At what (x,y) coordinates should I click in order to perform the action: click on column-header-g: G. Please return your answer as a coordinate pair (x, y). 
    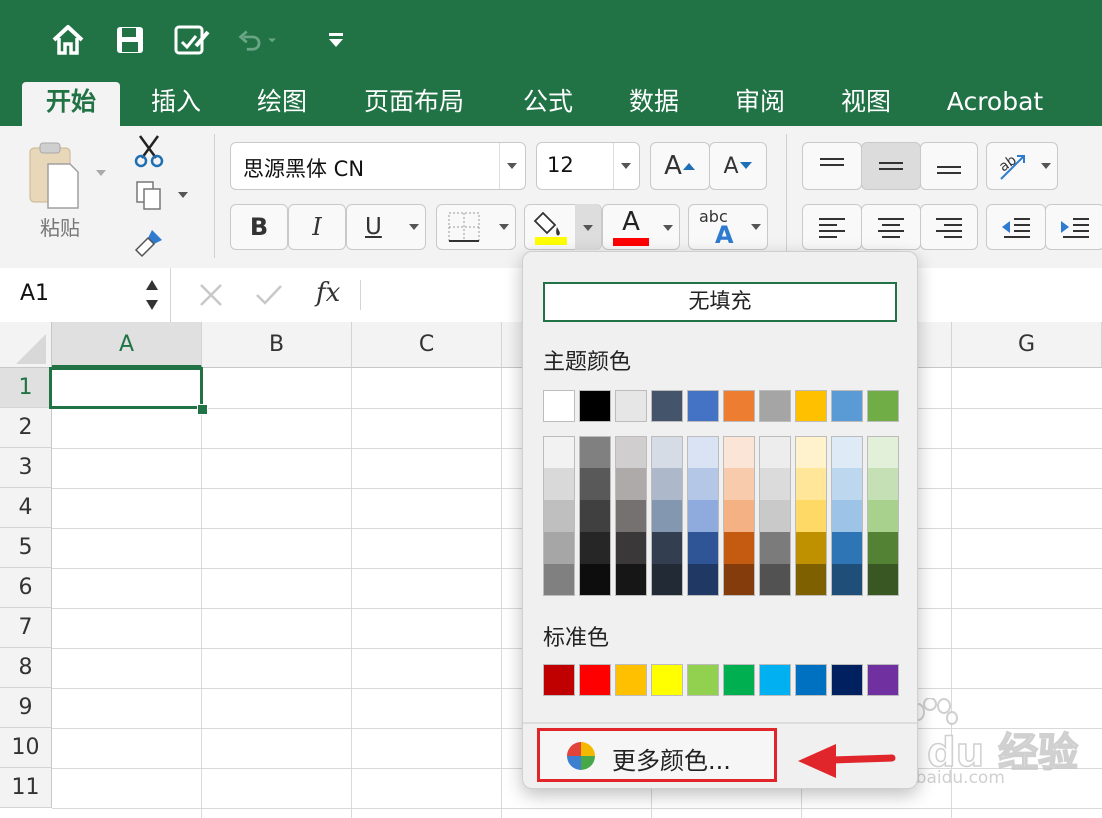
    Looking at the image, I should click on (1027, 345).